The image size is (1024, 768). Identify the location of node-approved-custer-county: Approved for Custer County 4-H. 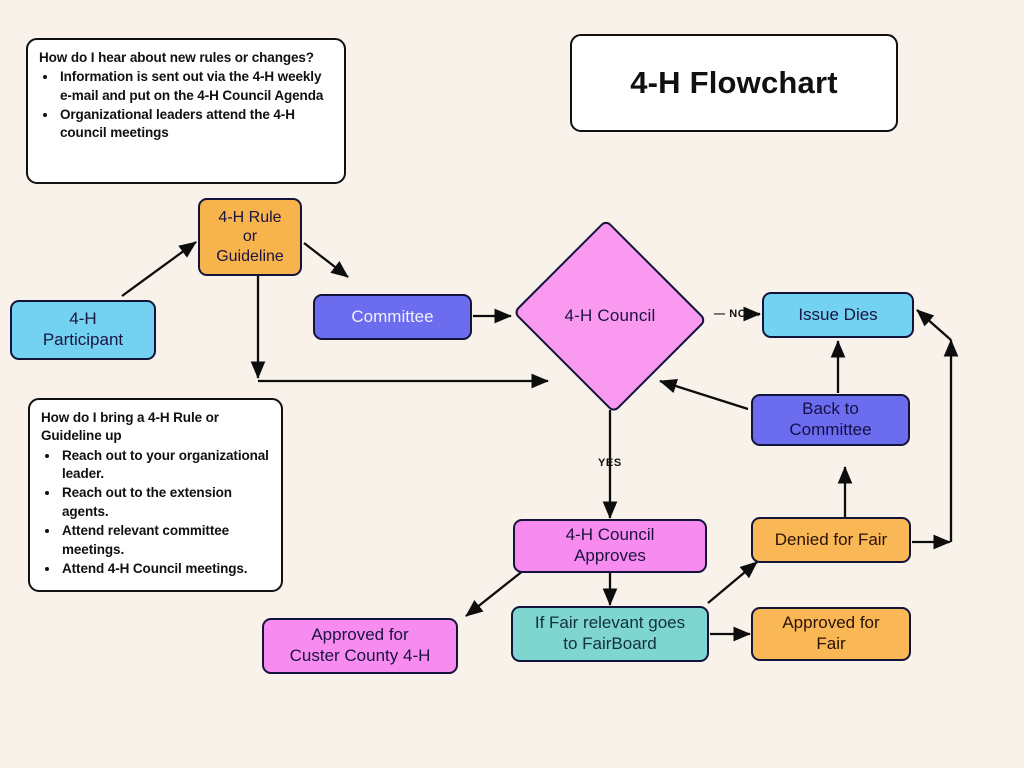
(360, 646).